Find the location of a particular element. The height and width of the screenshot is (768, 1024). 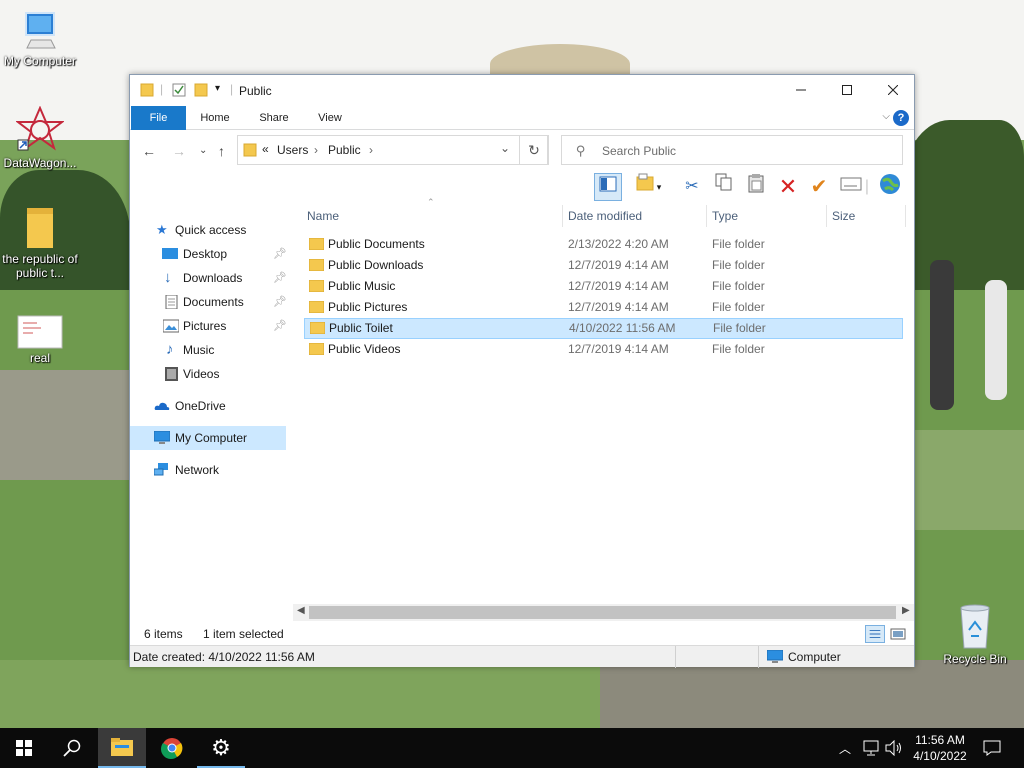

start-button is located at coordinates (24, 748).